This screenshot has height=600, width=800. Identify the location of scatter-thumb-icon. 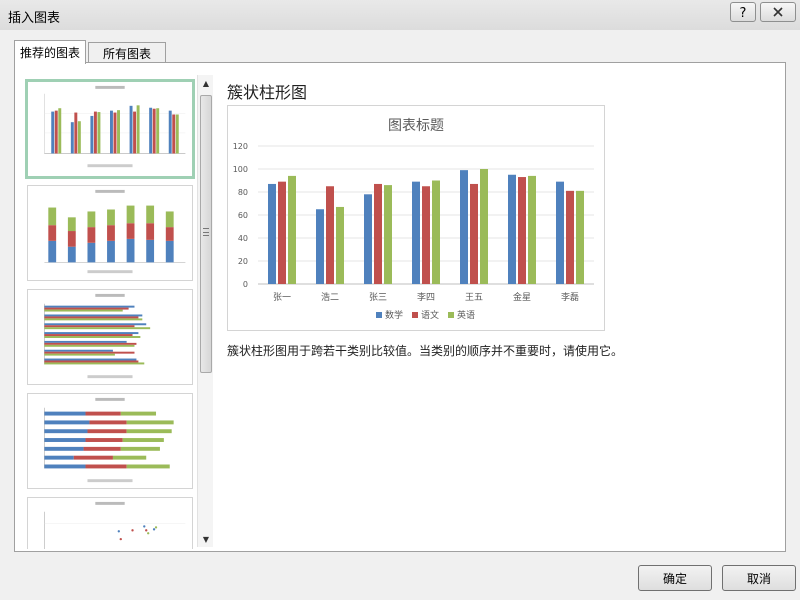
(115, 525).